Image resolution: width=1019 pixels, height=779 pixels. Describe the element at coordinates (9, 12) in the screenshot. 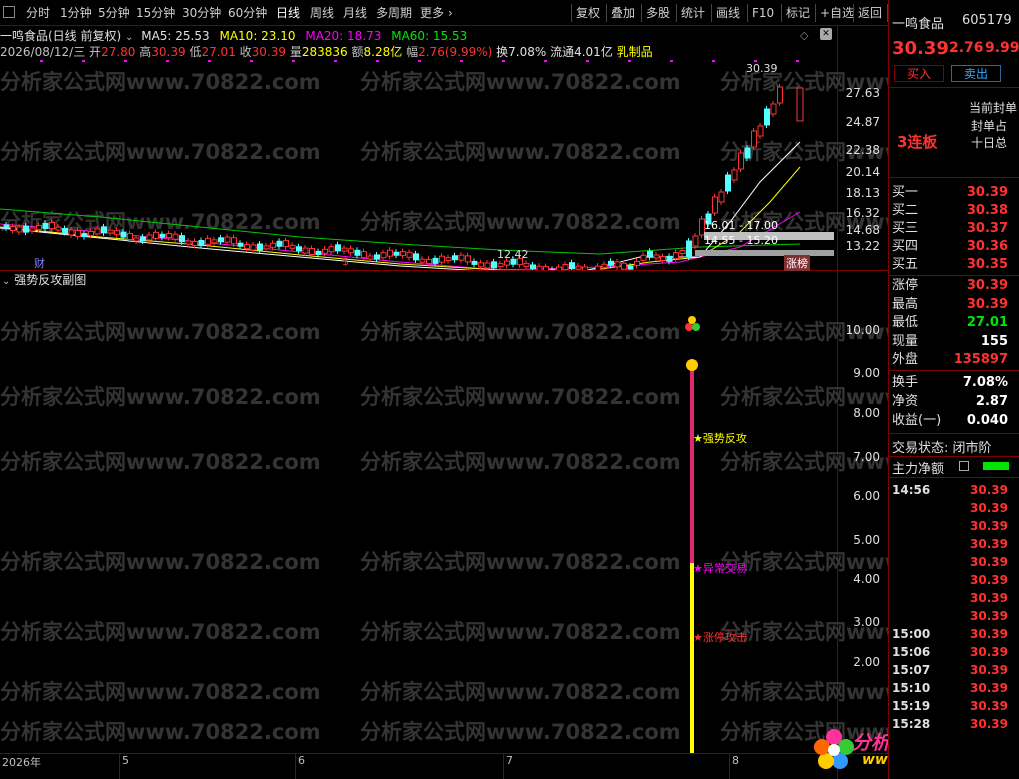

I see `window-menu-icon` at that location.